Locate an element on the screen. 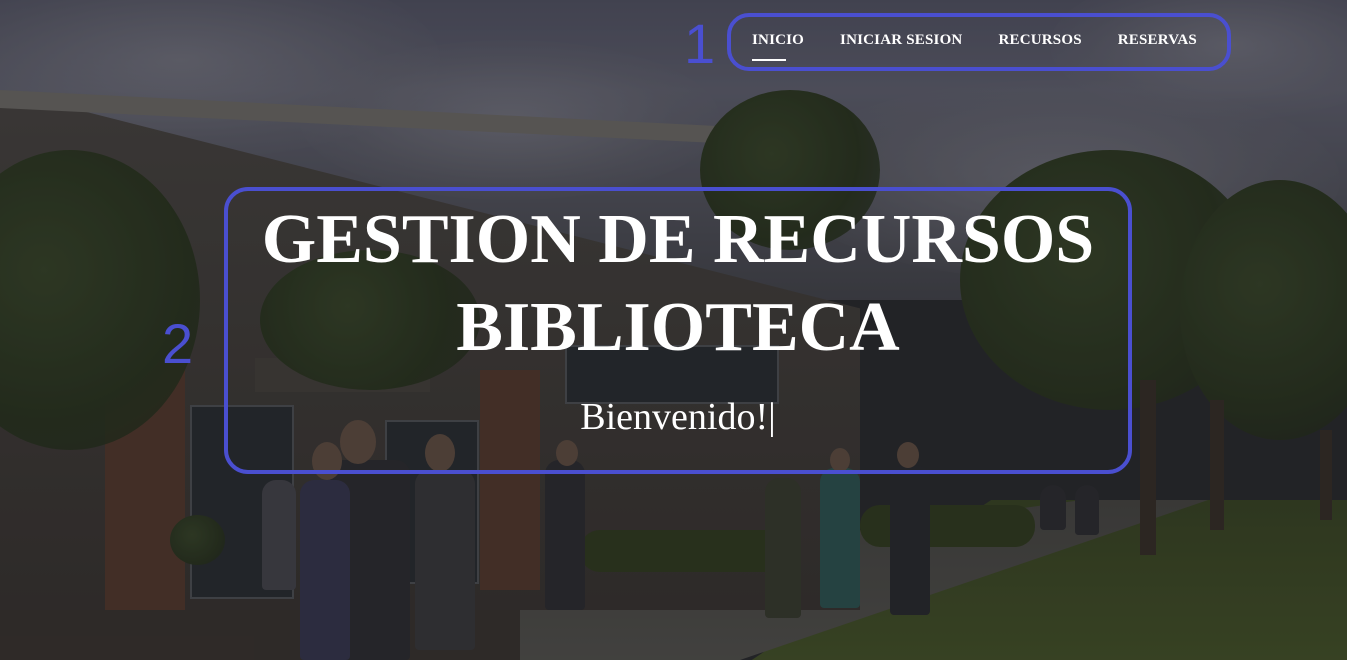 The height and width of the screenshot is (660, 1347). annotation-marker-1: 1 is located at coordinates (700, 43).